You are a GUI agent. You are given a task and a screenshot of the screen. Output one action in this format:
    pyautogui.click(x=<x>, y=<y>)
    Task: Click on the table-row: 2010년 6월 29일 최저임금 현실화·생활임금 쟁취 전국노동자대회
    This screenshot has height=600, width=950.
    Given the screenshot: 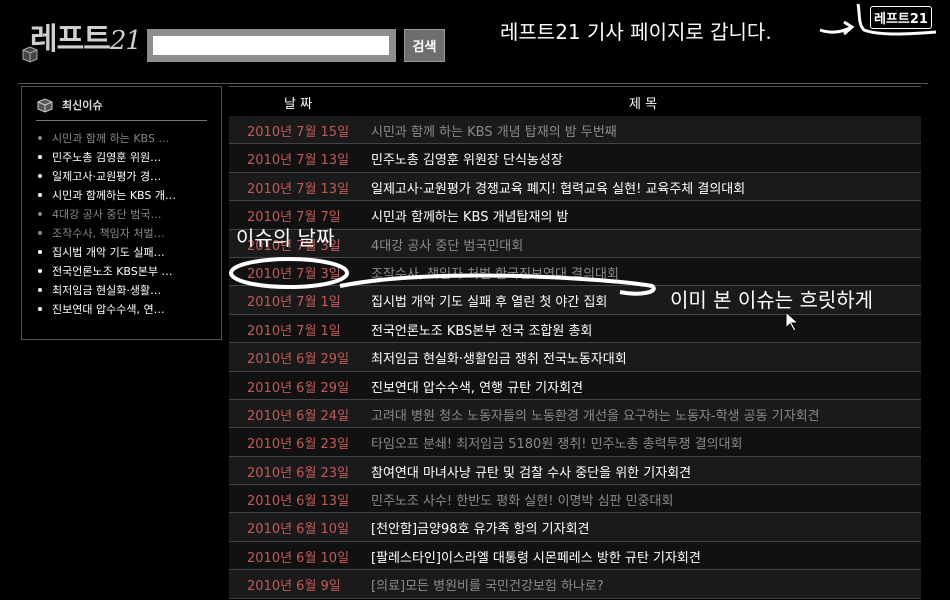 What is the action you would take?
    pyautogui.click(x=575, y=357)
    